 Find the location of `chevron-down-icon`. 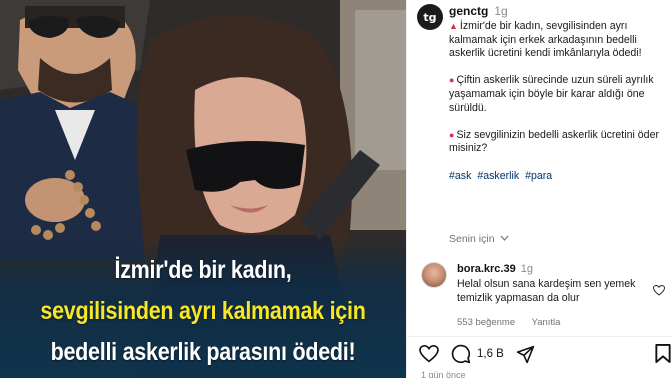

chevron-down-icon is located at coordinates (505, 238).